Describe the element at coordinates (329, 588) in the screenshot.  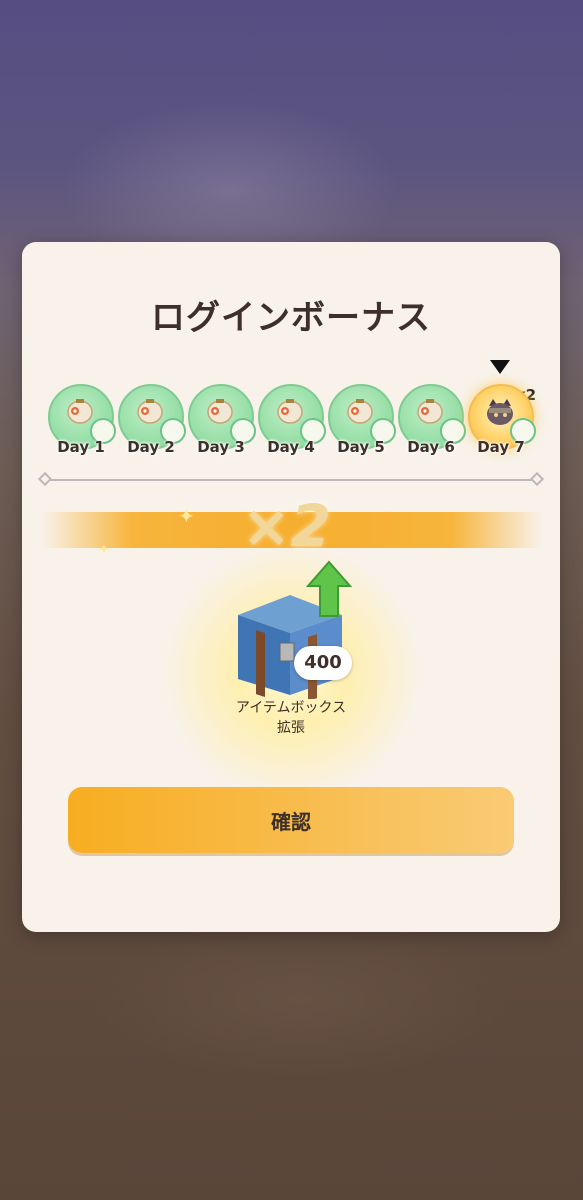
I see `upgrade-arrow-icon` at that location.